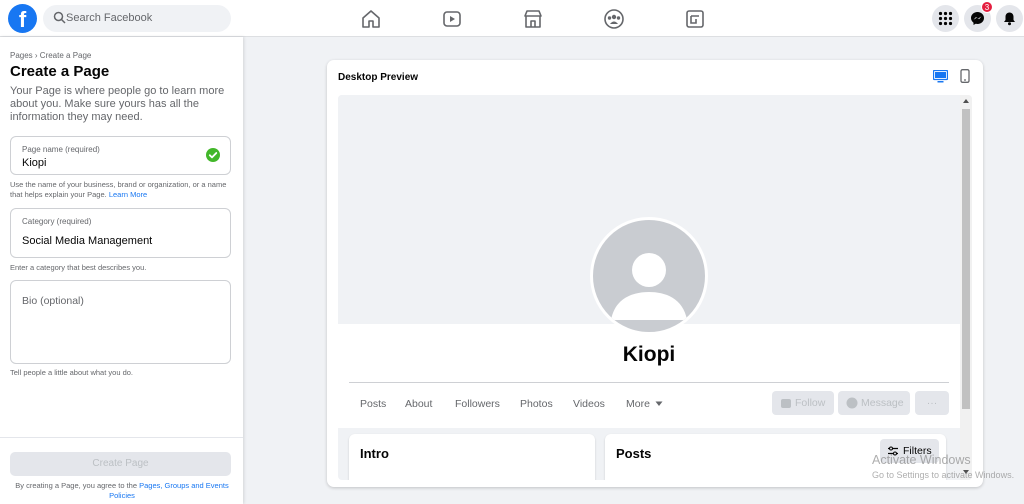  I want to click on follow-button: Follow, so click(803, 403).